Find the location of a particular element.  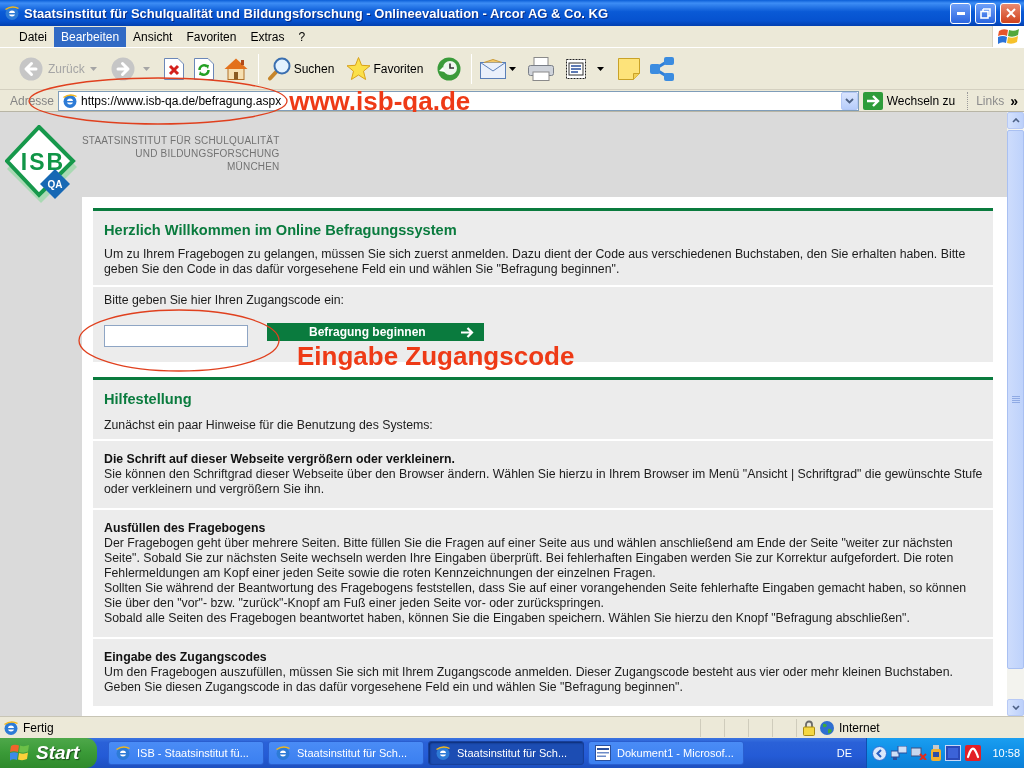

menu-item: Extras is located at coordinates (267, 36).